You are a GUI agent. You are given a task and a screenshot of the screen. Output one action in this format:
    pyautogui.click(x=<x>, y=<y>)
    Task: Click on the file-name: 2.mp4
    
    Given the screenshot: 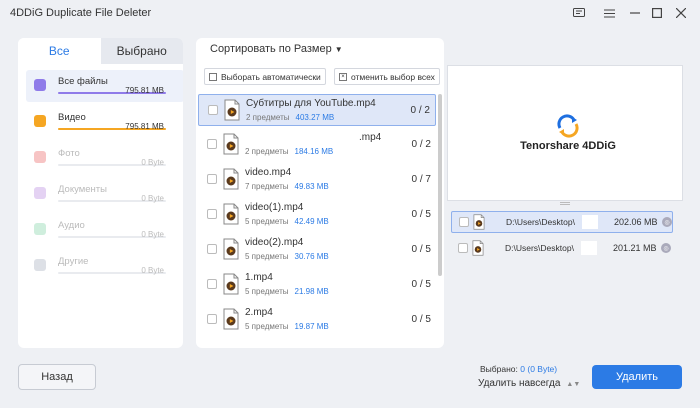 What is the action you would take?
    pyautogui.click(x=259, y=312)
    